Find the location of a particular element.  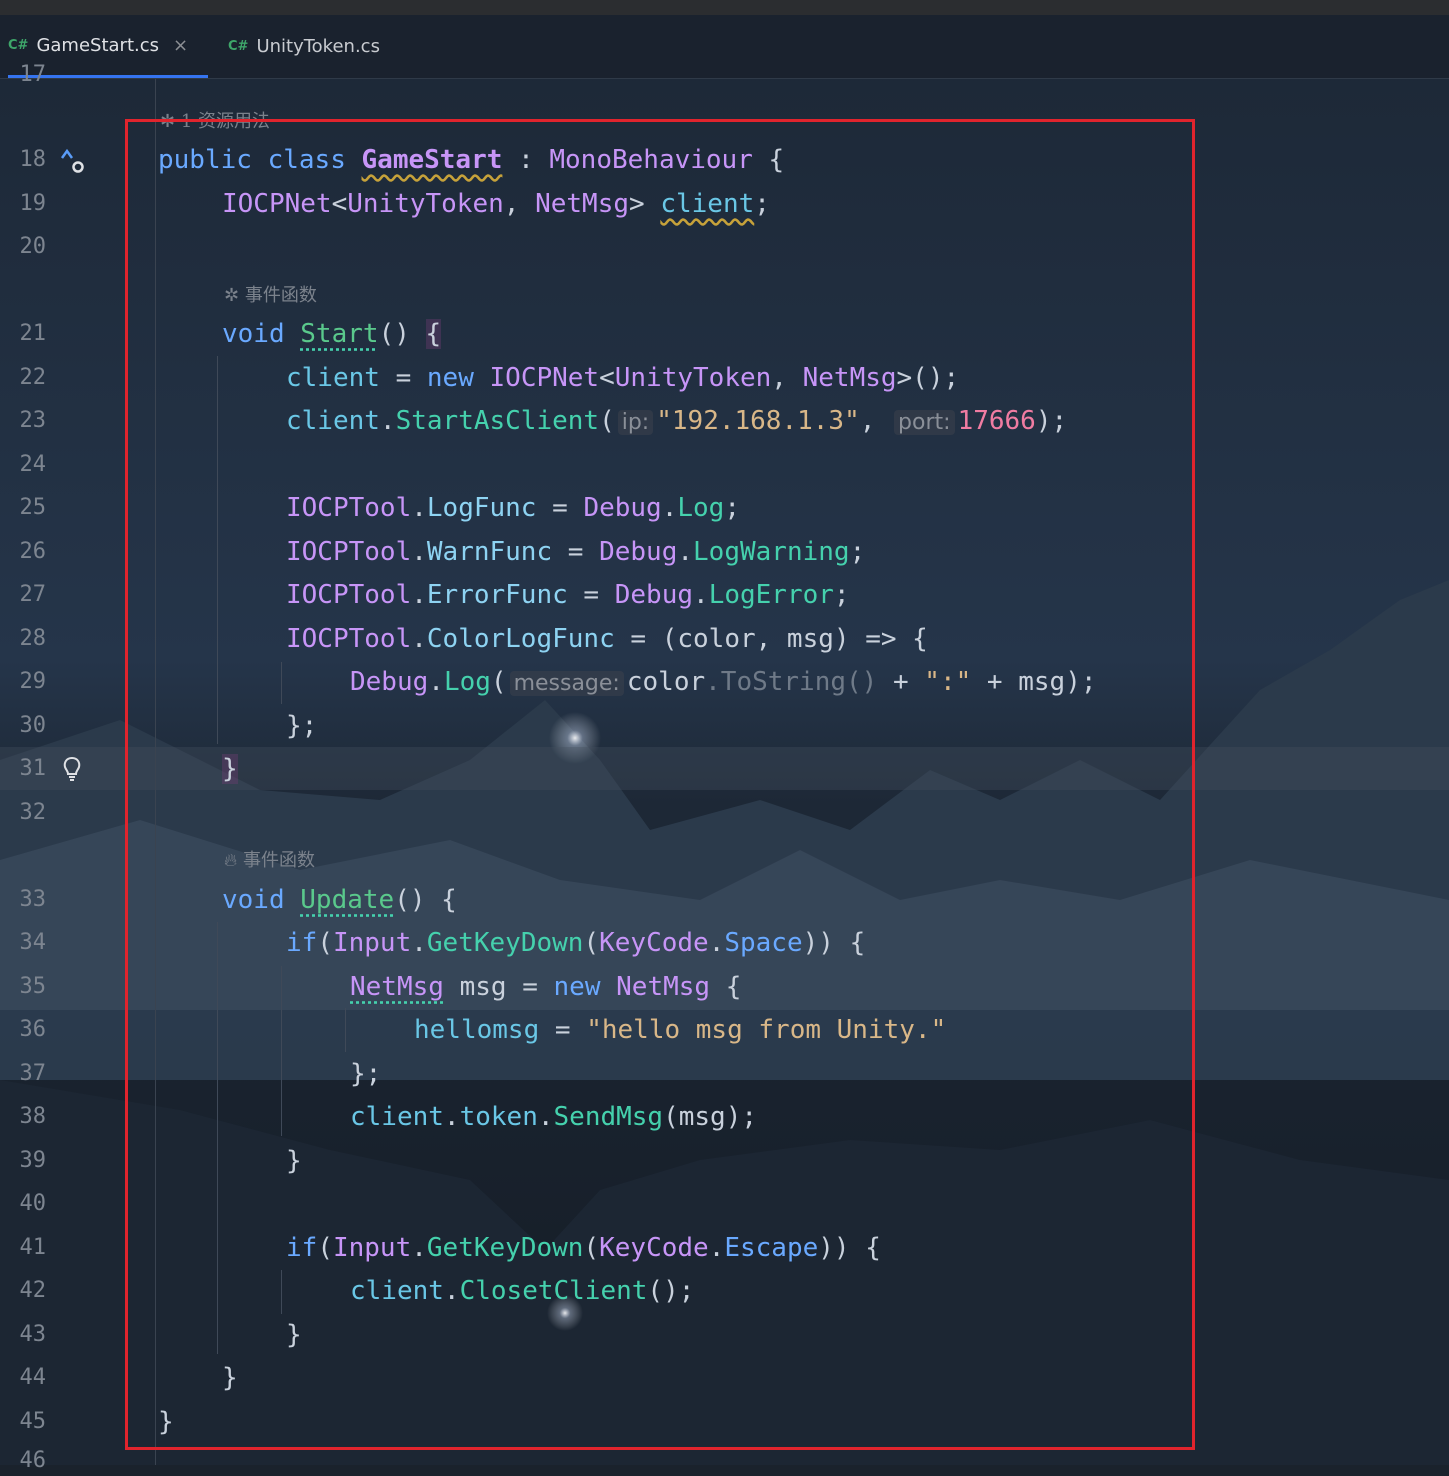

tab-label: UnityToken.cs is located at coordinates (318, 46).